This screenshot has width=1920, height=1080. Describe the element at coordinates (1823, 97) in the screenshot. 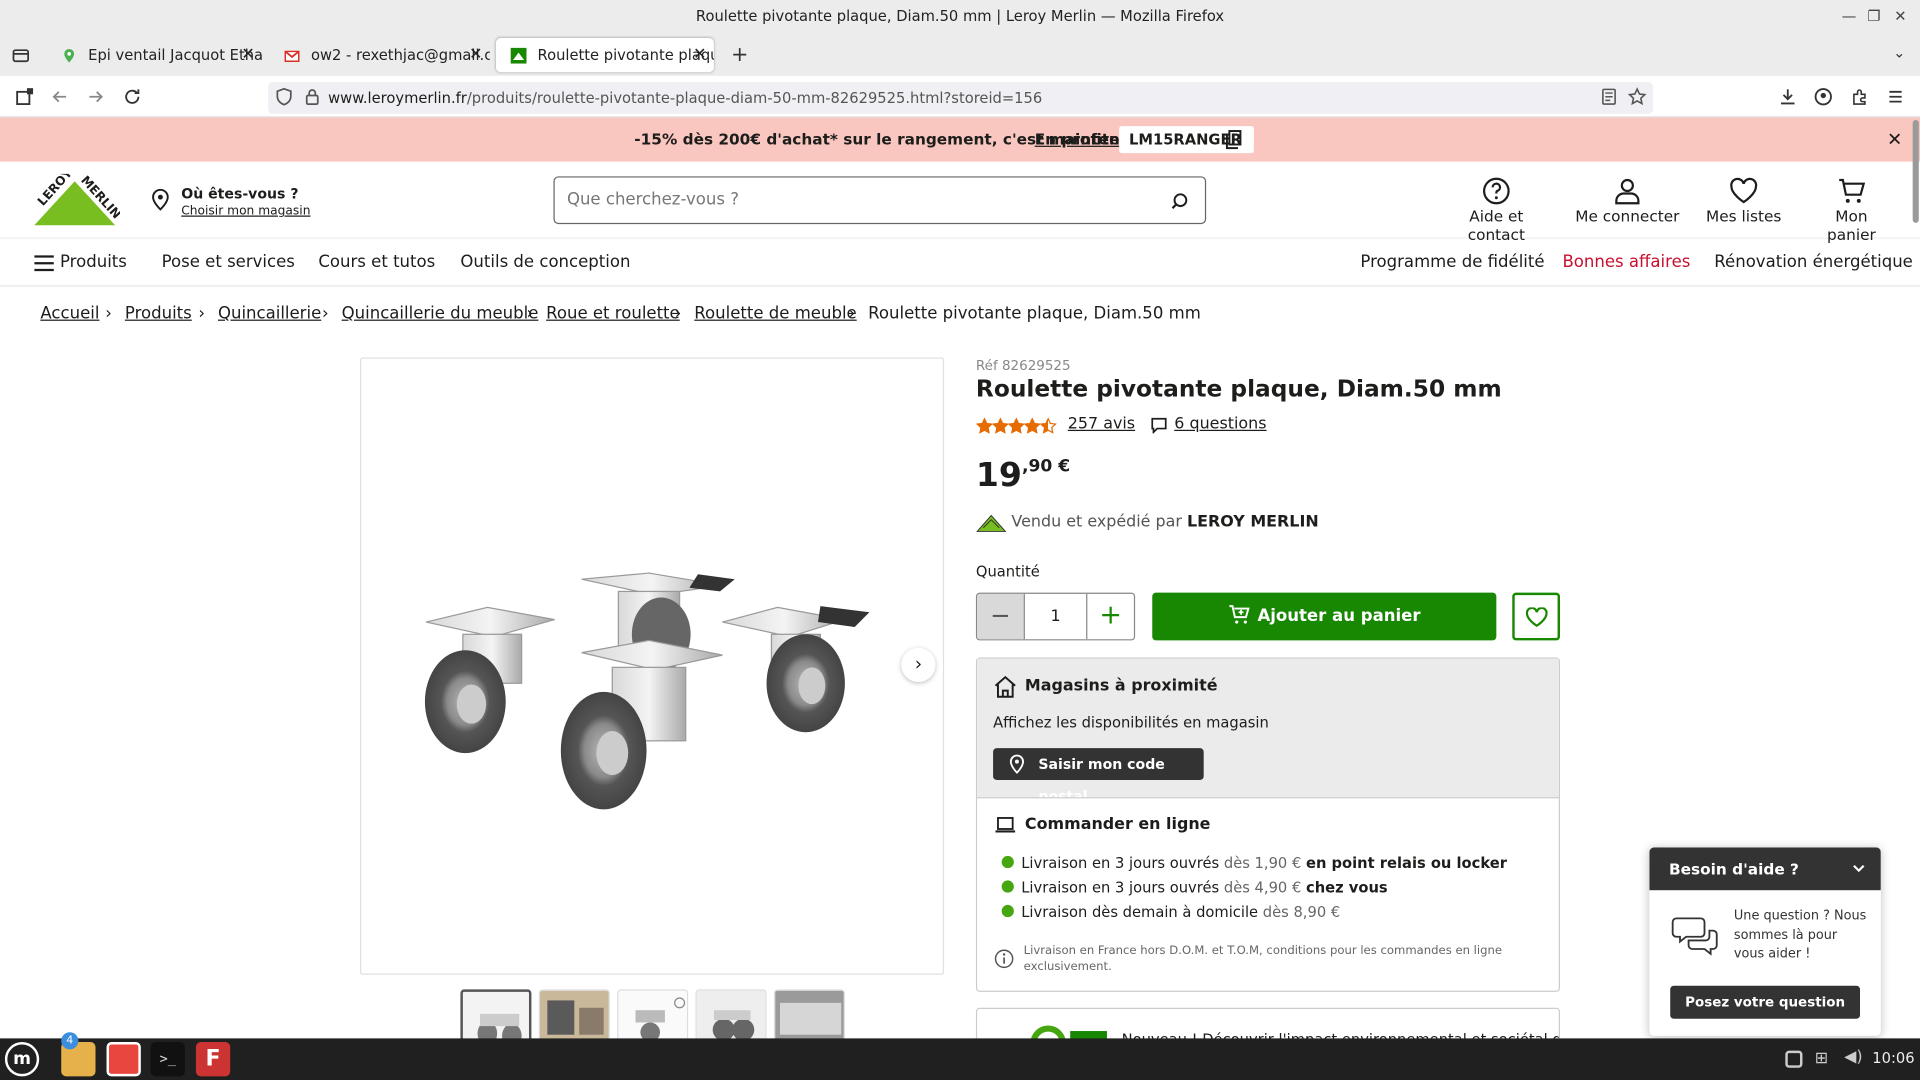

I see `account-icon` at that location.